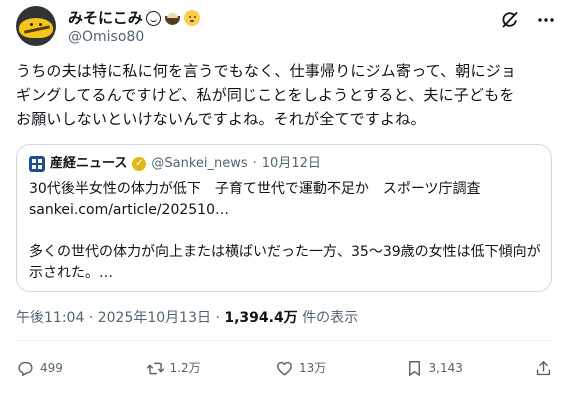  I want to click on repost-icon, so click(155, 368).